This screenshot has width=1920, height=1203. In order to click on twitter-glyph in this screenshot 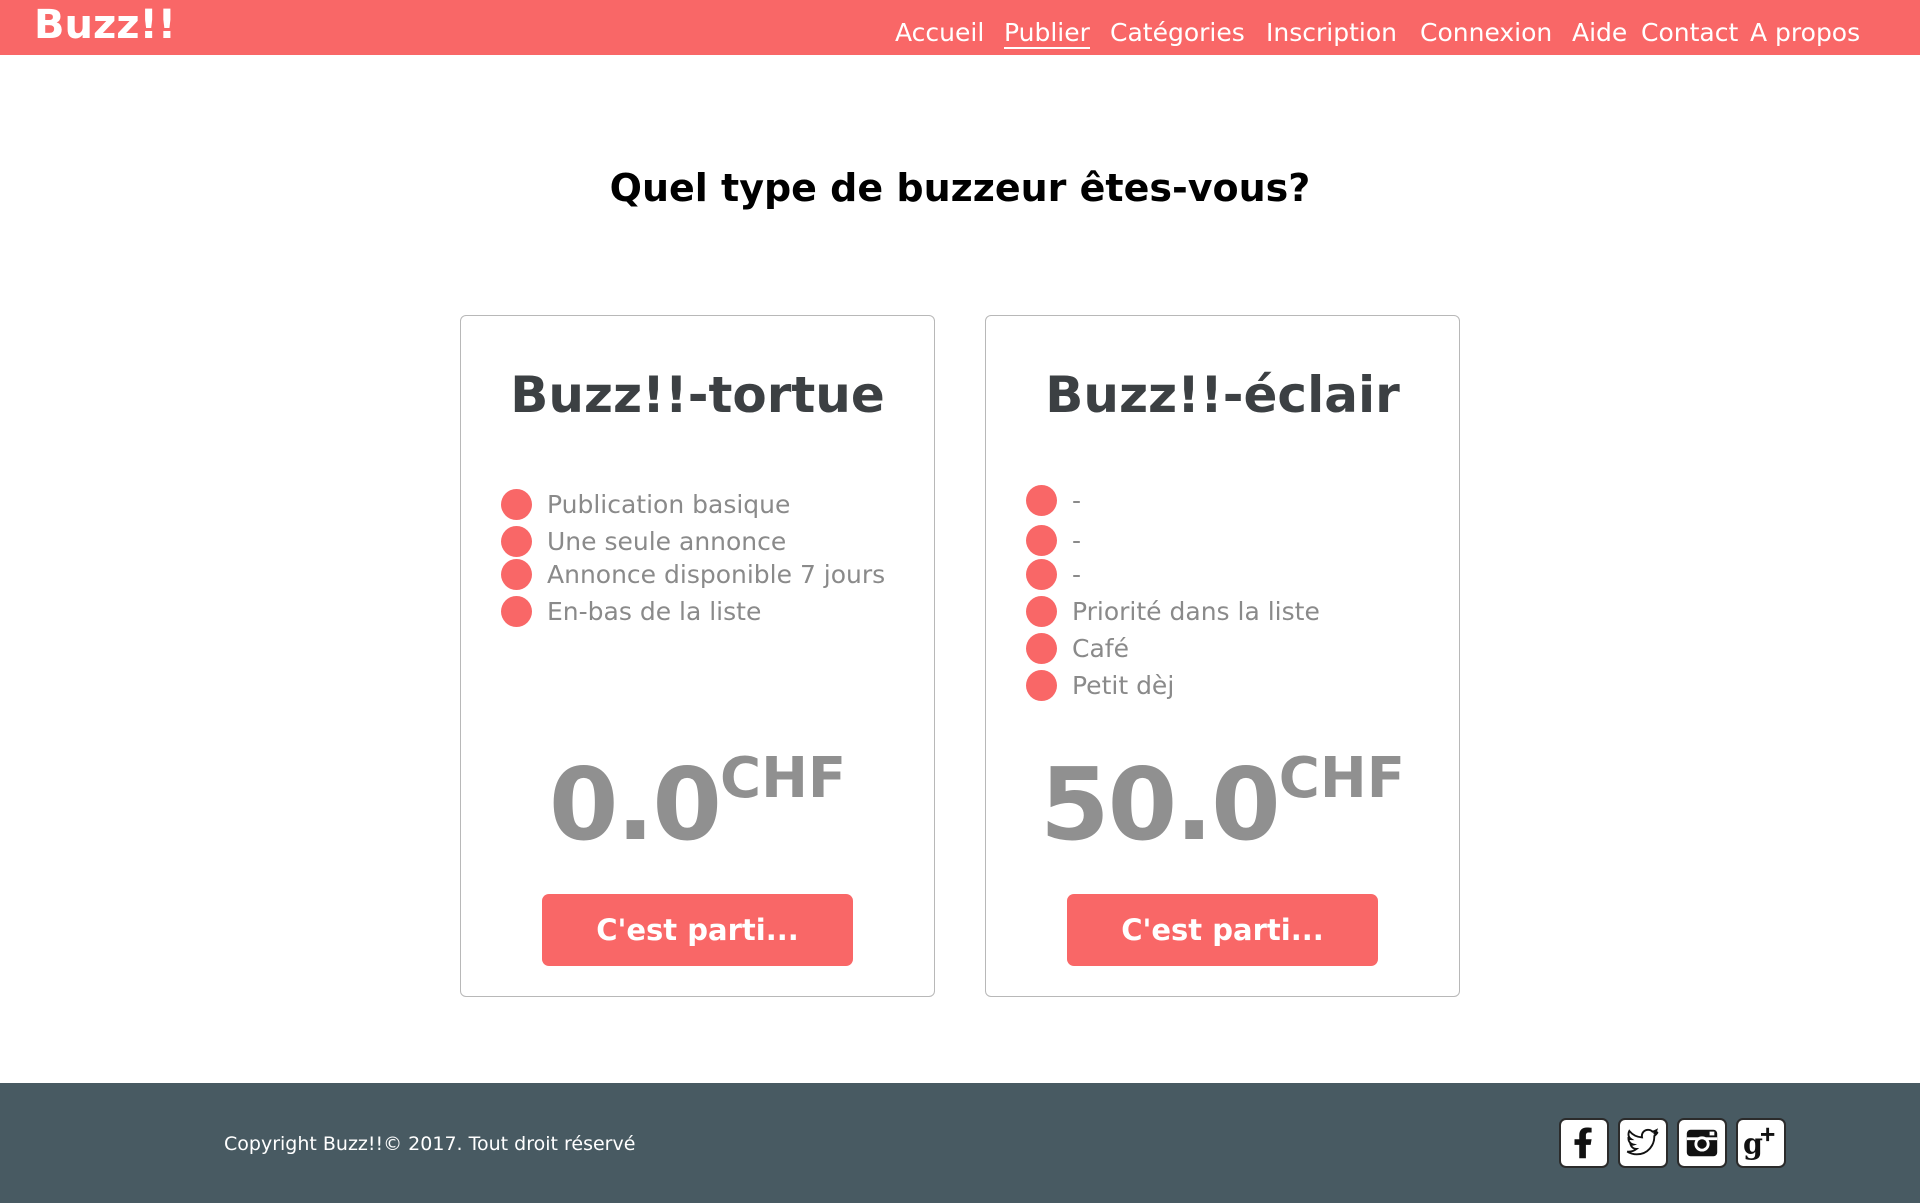, I will do `click(1642, 1142)`.